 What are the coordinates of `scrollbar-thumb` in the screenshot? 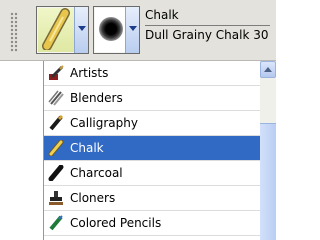 It's located at (268, 181).